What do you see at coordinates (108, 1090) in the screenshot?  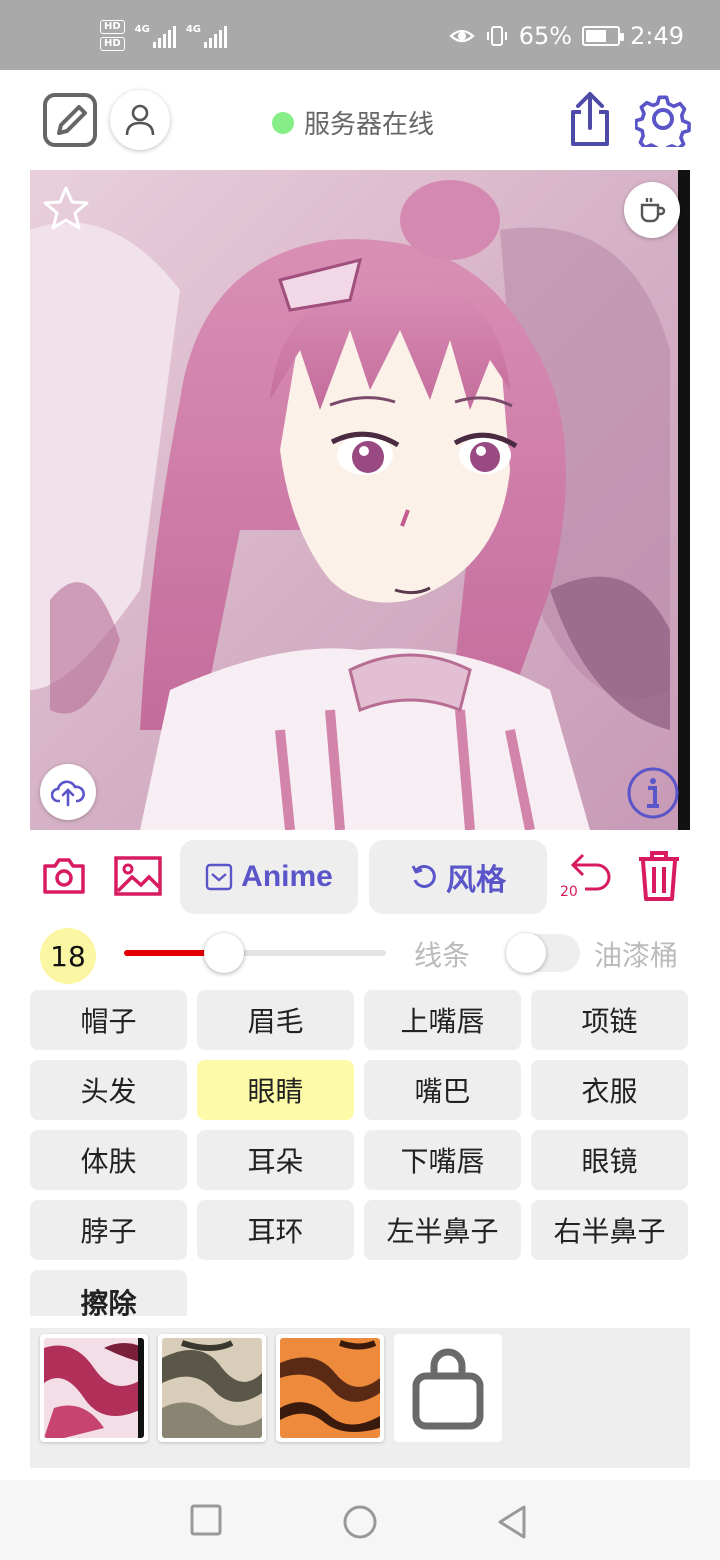 I see `part-button-hair: 头发` at bounding box center [108, 1090].